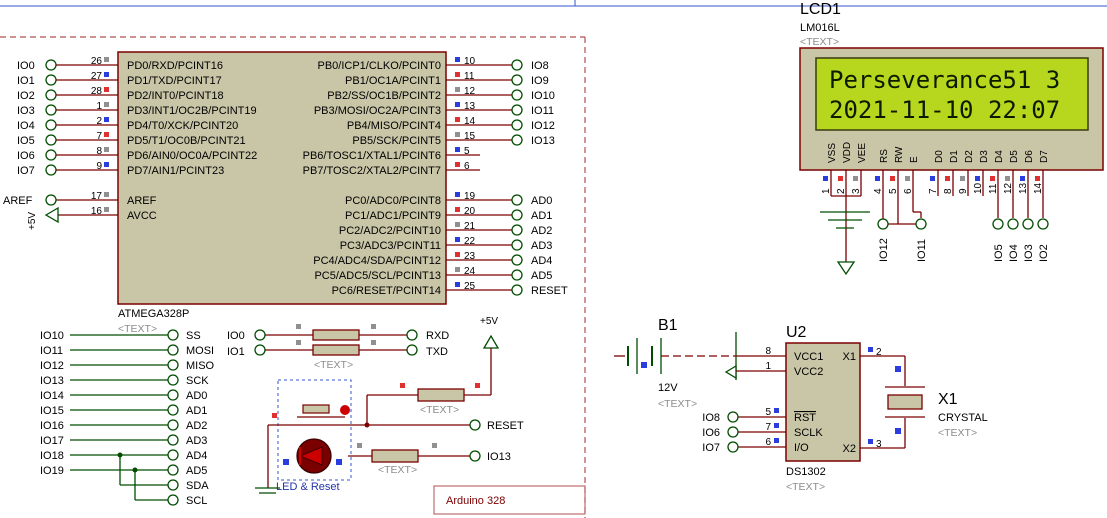 The image size is (1107, 518). I want to click on pin-number: 14, so click(1038, 188).